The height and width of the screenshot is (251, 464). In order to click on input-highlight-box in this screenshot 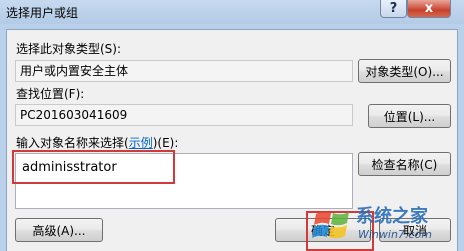, I will do `click(93, 167)`.